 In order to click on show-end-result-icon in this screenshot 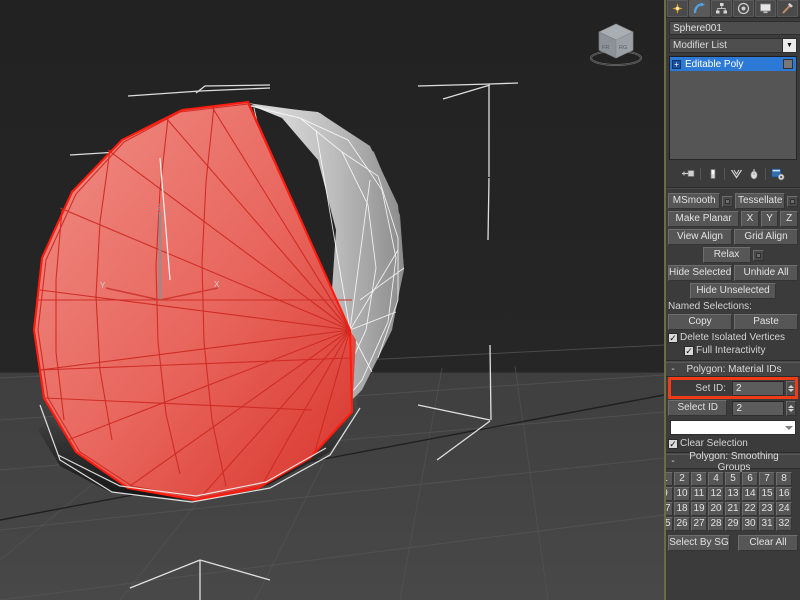, I will do `click(712, 174)`.